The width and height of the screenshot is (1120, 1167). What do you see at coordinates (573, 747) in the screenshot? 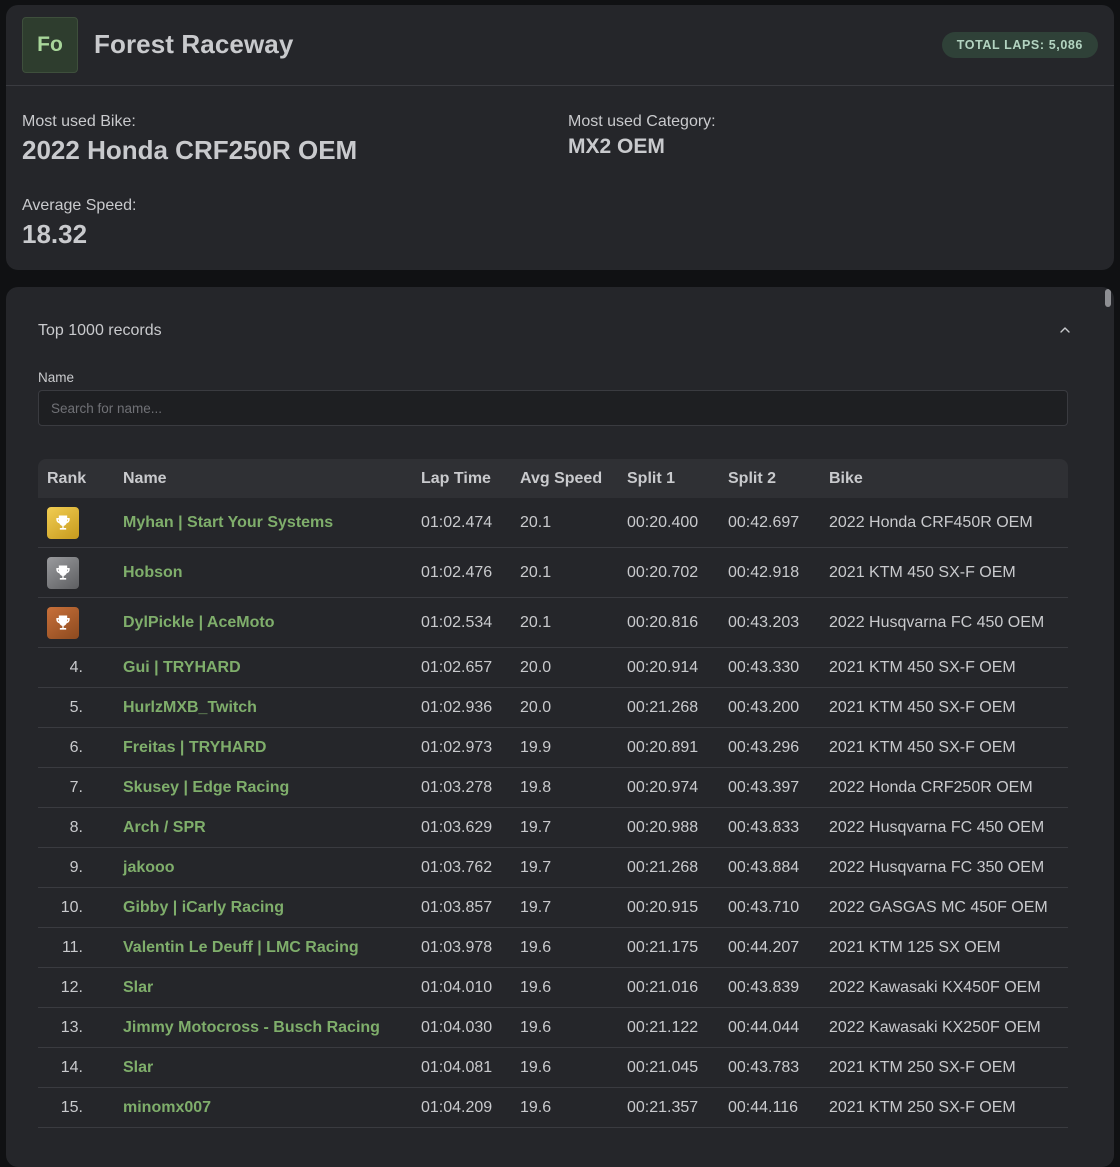
I see `avg-speed-cell: 19.9` at bounding box center [573, 747].